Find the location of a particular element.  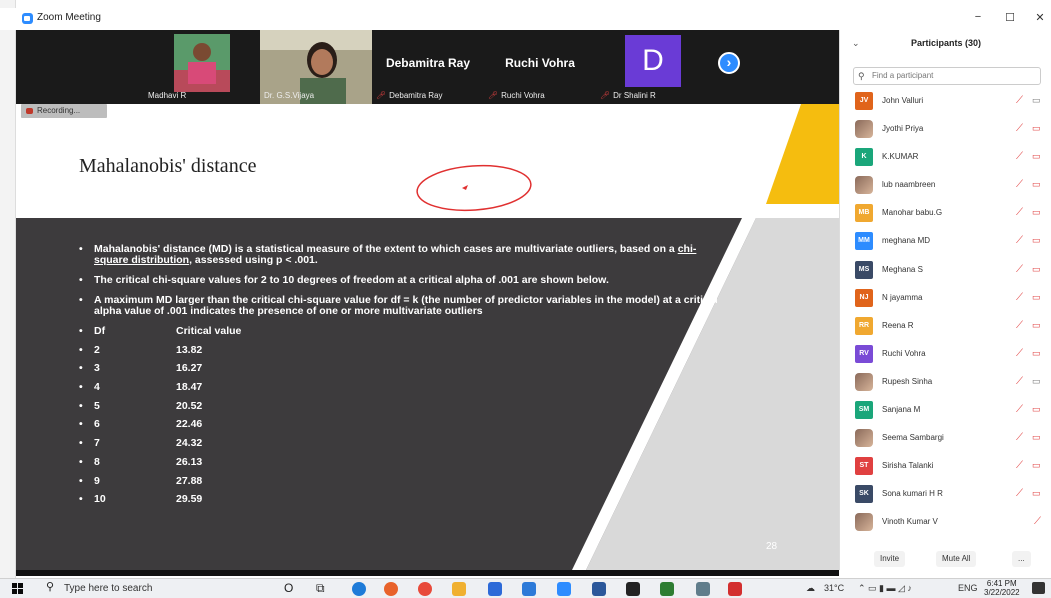

avatar: K is located at coordinates (864, 157).